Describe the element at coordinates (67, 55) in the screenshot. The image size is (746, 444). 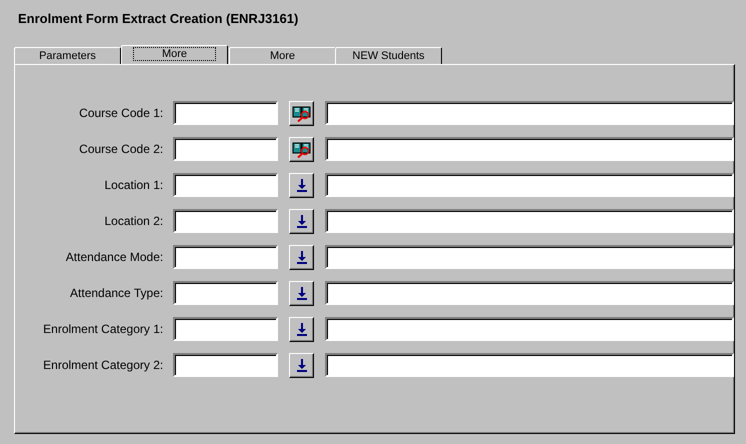
I see `tab: Parameters` at that location.